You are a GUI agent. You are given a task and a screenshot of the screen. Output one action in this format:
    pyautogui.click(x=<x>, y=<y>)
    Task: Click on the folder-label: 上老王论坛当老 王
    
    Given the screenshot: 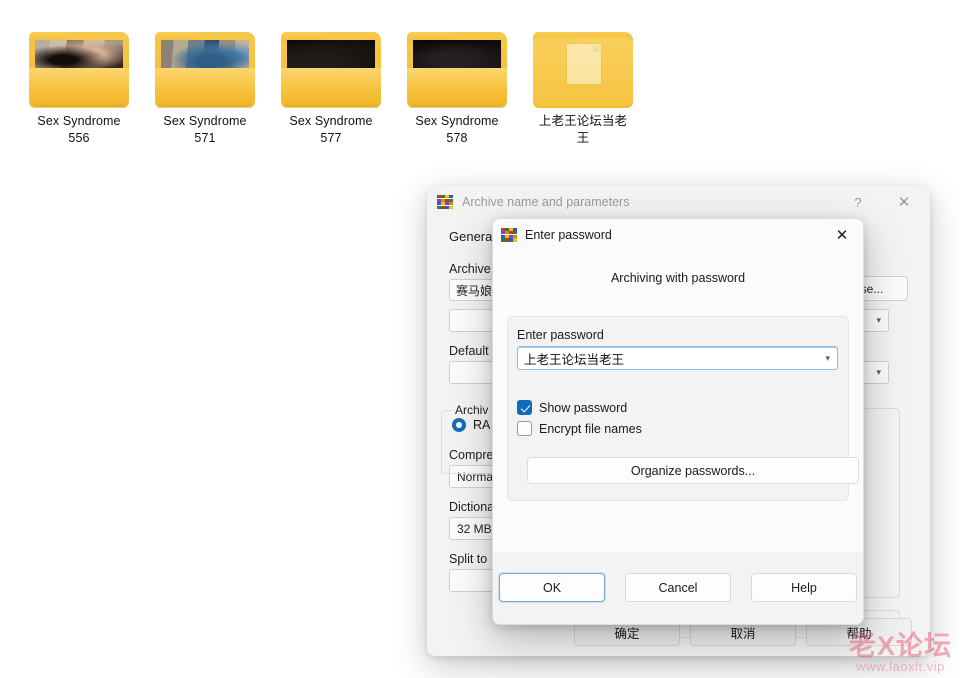 What is the action you would take?
    pyautogui.click(x=583, y=130)
    